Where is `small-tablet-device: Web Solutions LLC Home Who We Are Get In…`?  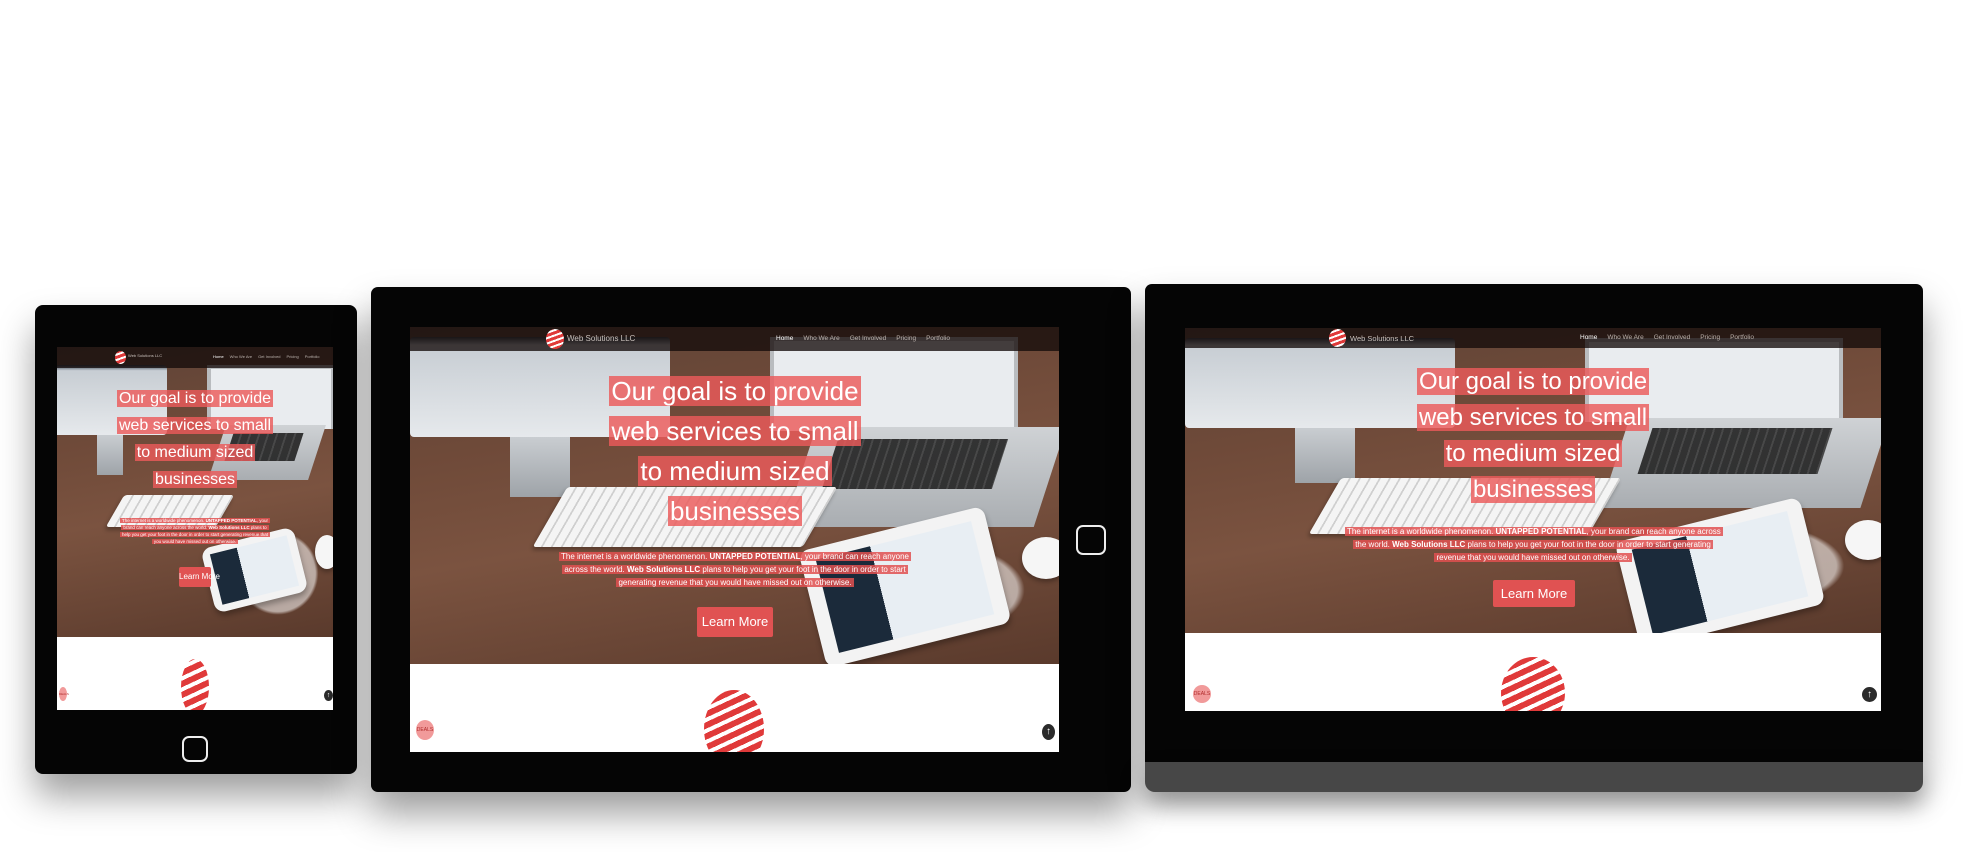
small-tablet-device: Web Solutions LLC Home Who We Are Get In… is located at coordinates (196, 539).